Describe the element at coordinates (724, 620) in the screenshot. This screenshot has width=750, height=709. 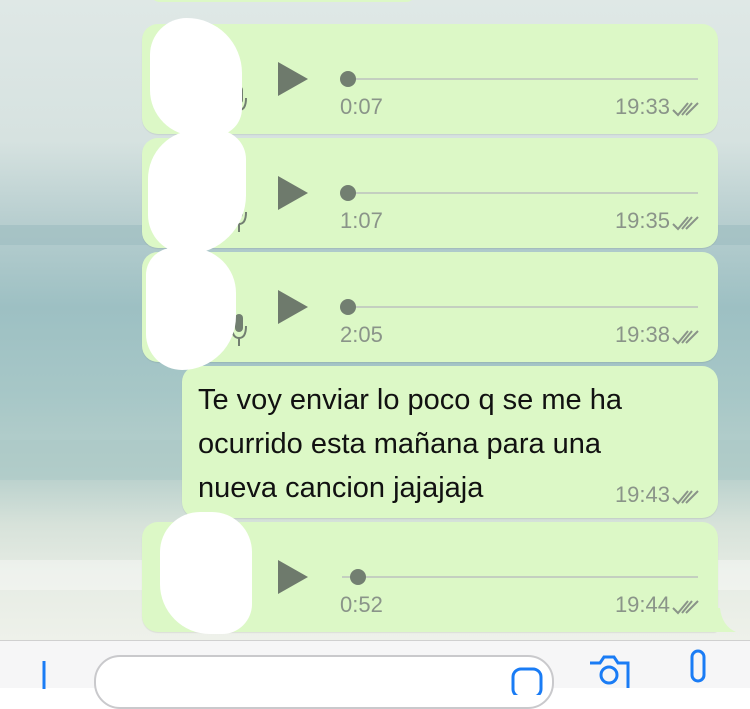
I see `bubble-tail` at that location.